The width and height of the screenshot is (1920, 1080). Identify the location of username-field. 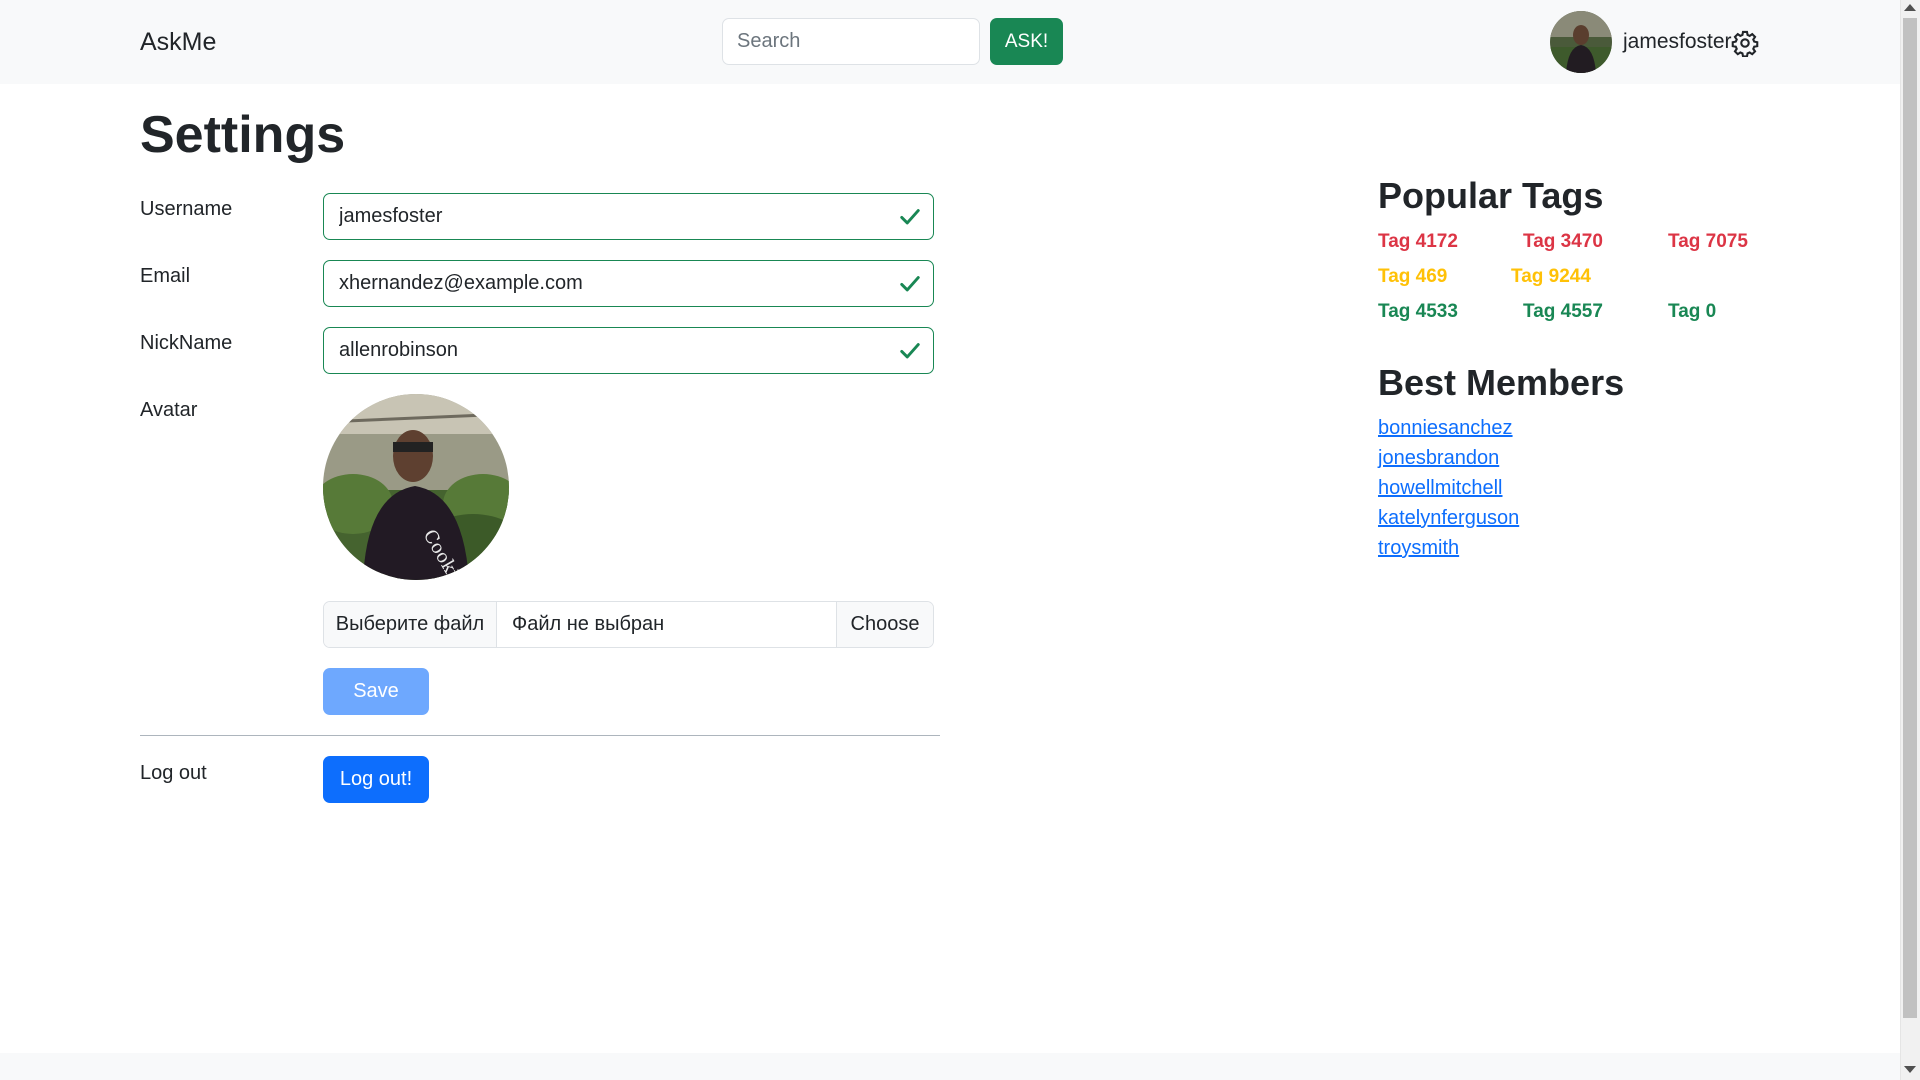
(628, 216).